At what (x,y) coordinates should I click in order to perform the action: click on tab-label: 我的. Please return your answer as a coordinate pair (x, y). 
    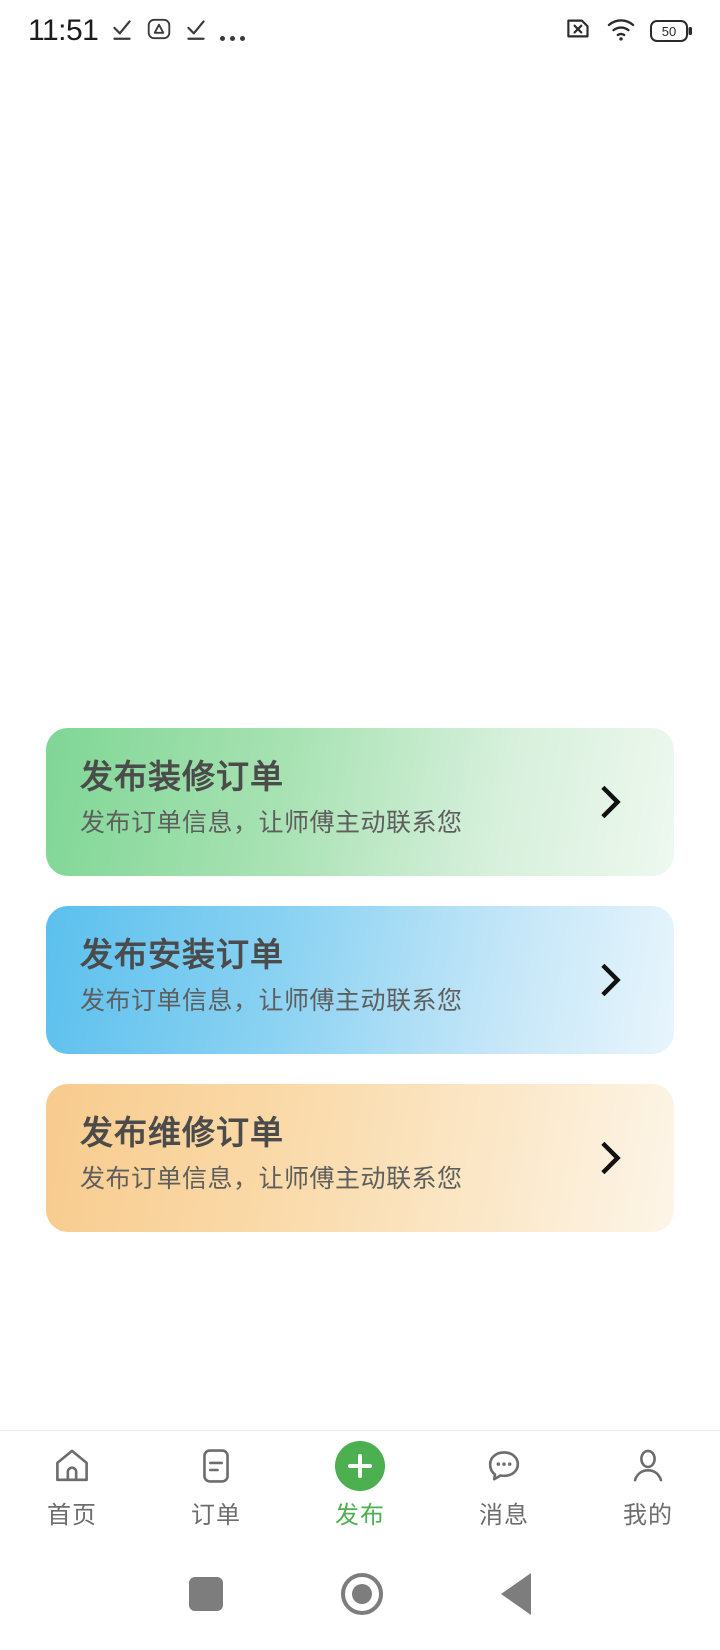
    Looking at the image, I should click on (648, 1515).